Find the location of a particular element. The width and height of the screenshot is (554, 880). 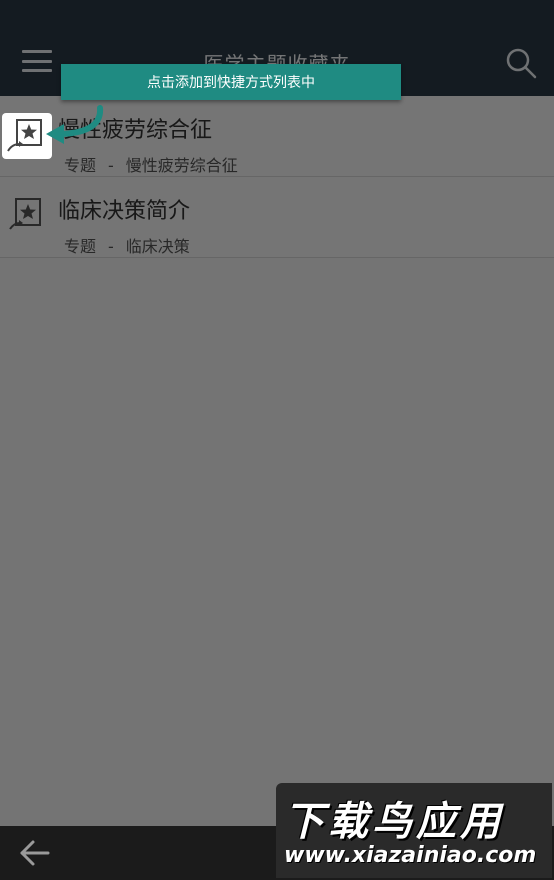

item-title: 临床决策简介 is located at coordinates (124, 211).